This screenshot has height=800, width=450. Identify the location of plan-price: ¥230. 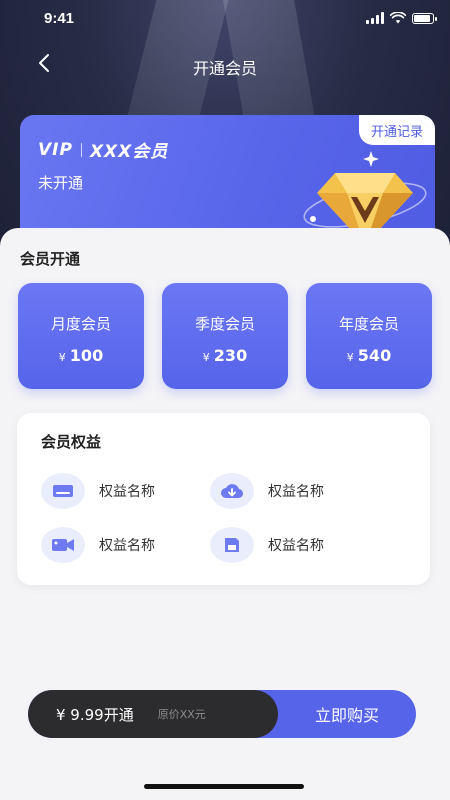
(225, 355).